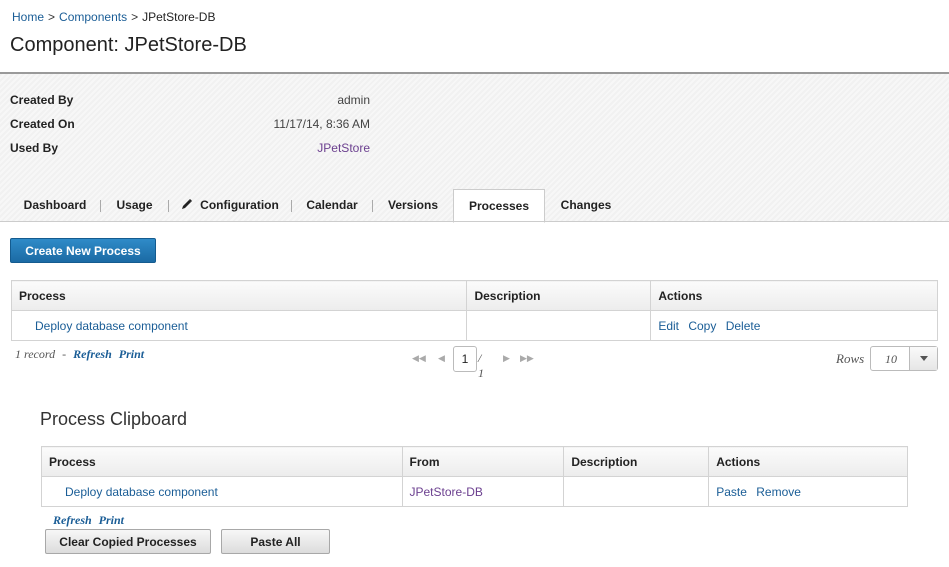  What do you see at coordinates (275, 541) in the screenshot?
I see `paste-all-button: Paste All` at bounding box center [275, 541].